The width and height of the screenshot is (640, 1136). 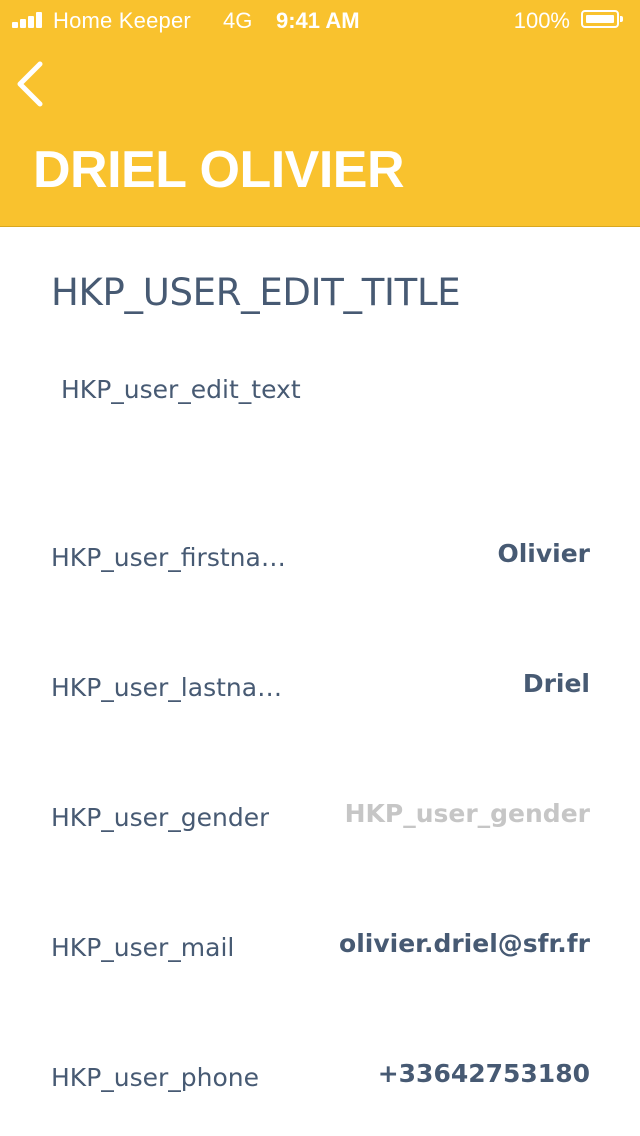 What do you see at coordinates (467, 813) in the screenshot?
I see `gender-value: HKP_user_gender` at bounding box center [467, 813].